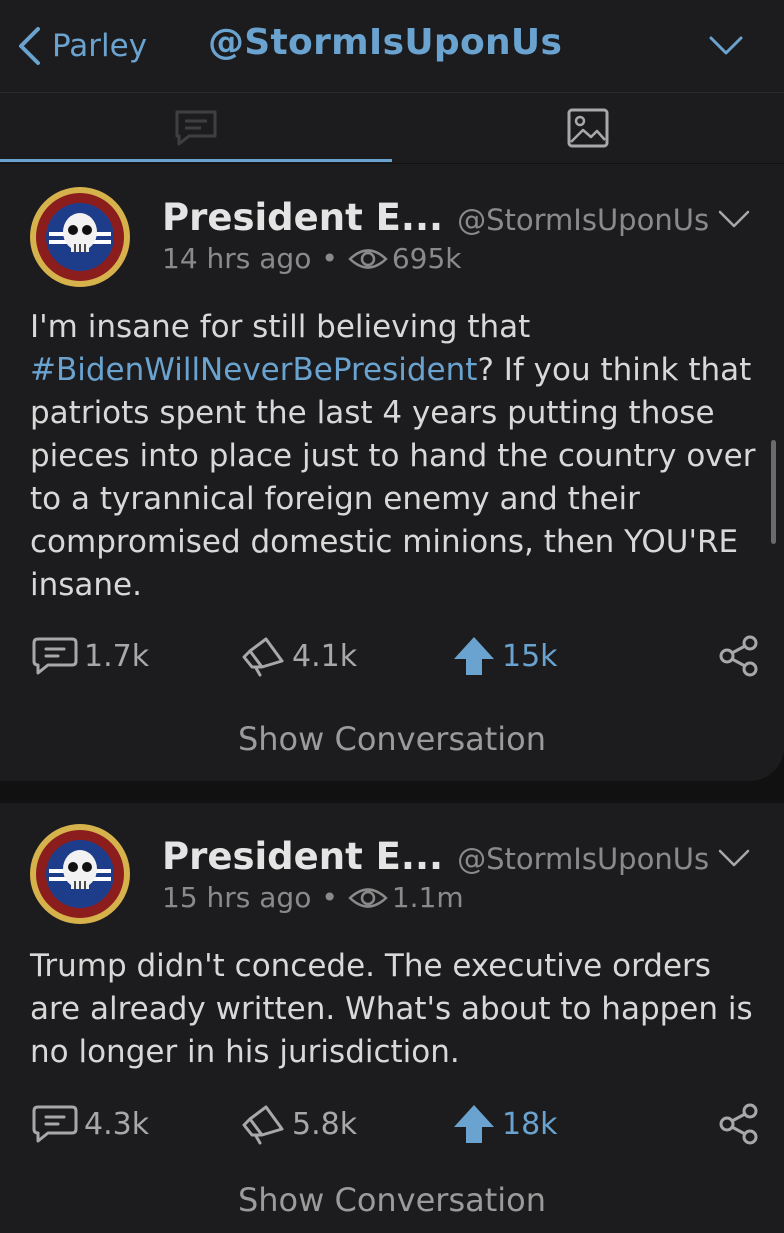  Describe the element at coordinates (325, 1124) in the screenshot. I see `echo-count: 5.8k` at that location.